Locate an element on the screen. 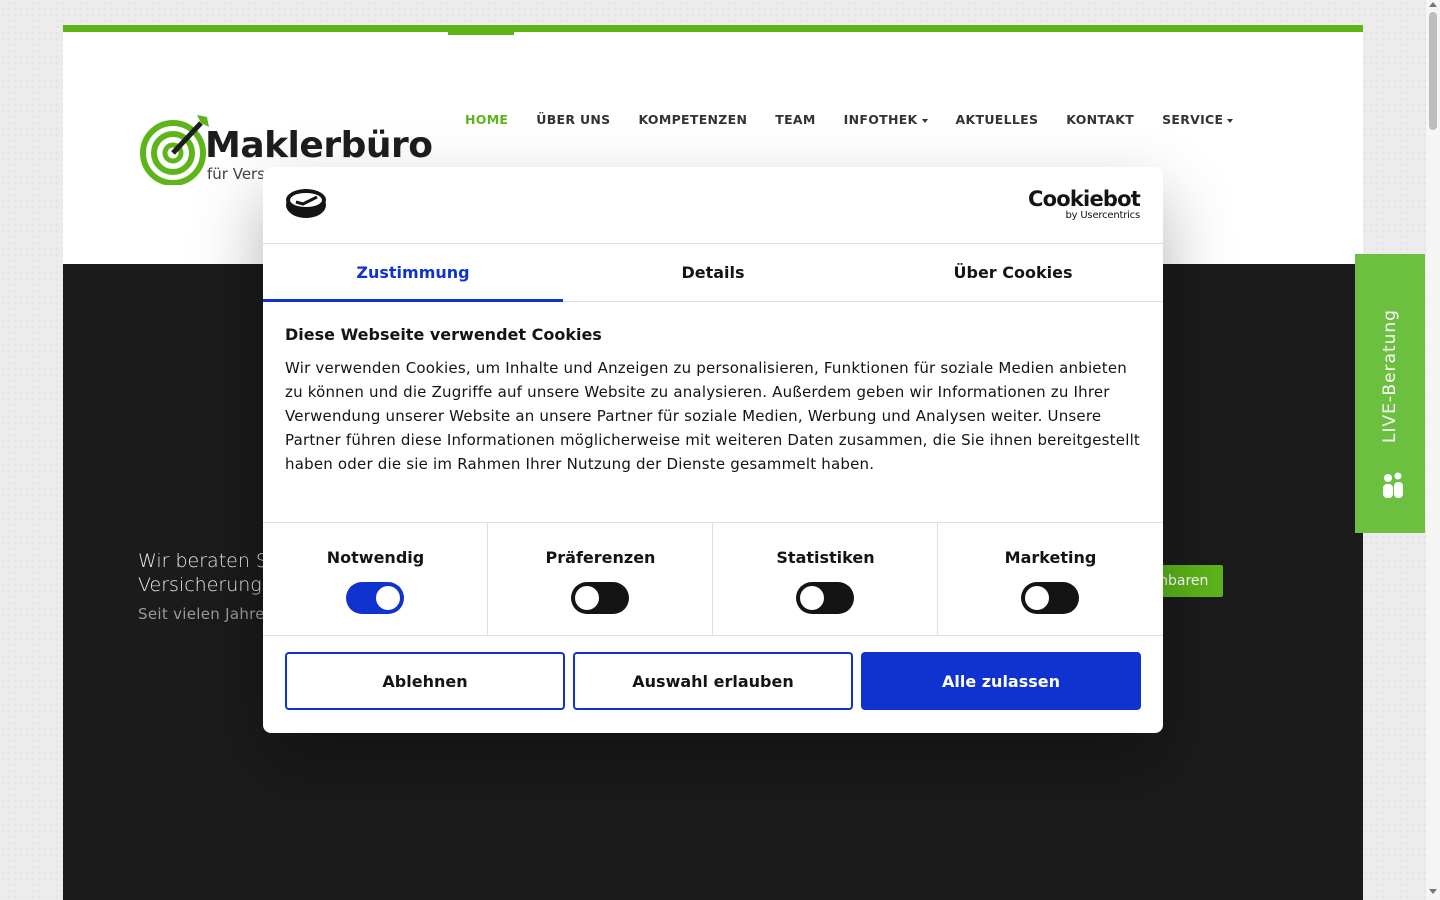  nav-item-aktuelles: AKTUELLES is located at coordinates (997, 122).